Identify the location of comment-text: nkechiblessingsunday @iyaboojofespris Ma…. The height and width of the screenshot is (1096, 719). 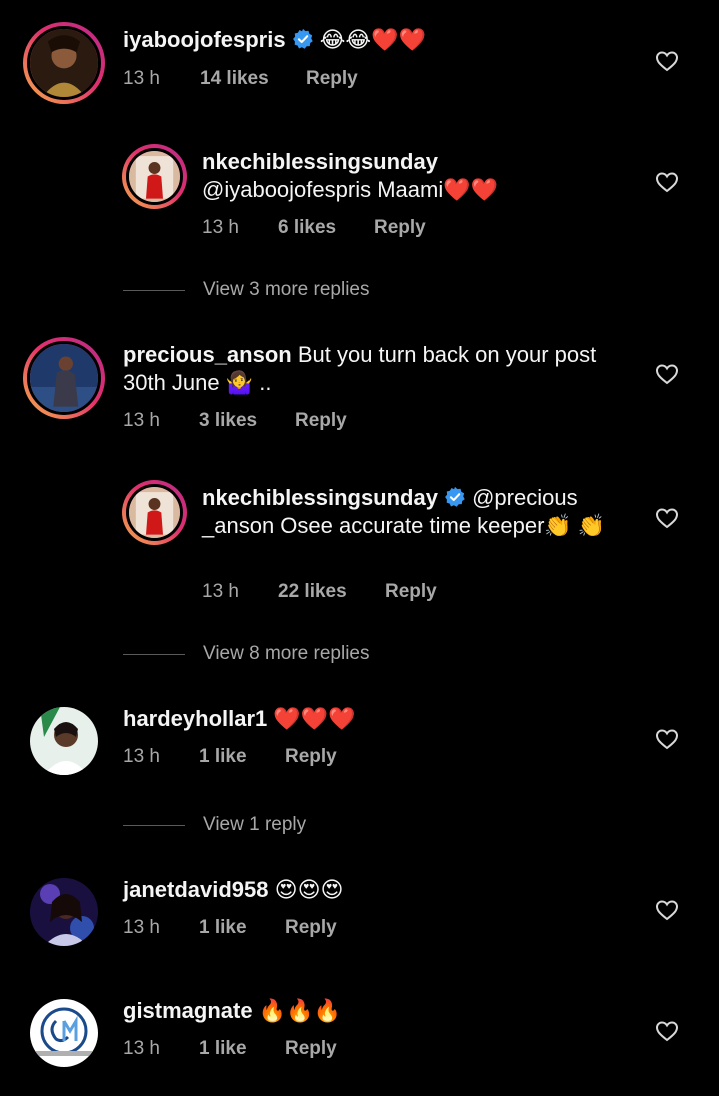
(437, 176).